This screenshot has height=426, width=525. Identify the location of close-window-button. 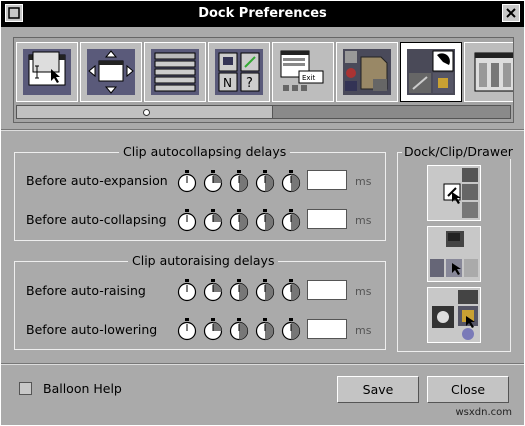
(511, 13).